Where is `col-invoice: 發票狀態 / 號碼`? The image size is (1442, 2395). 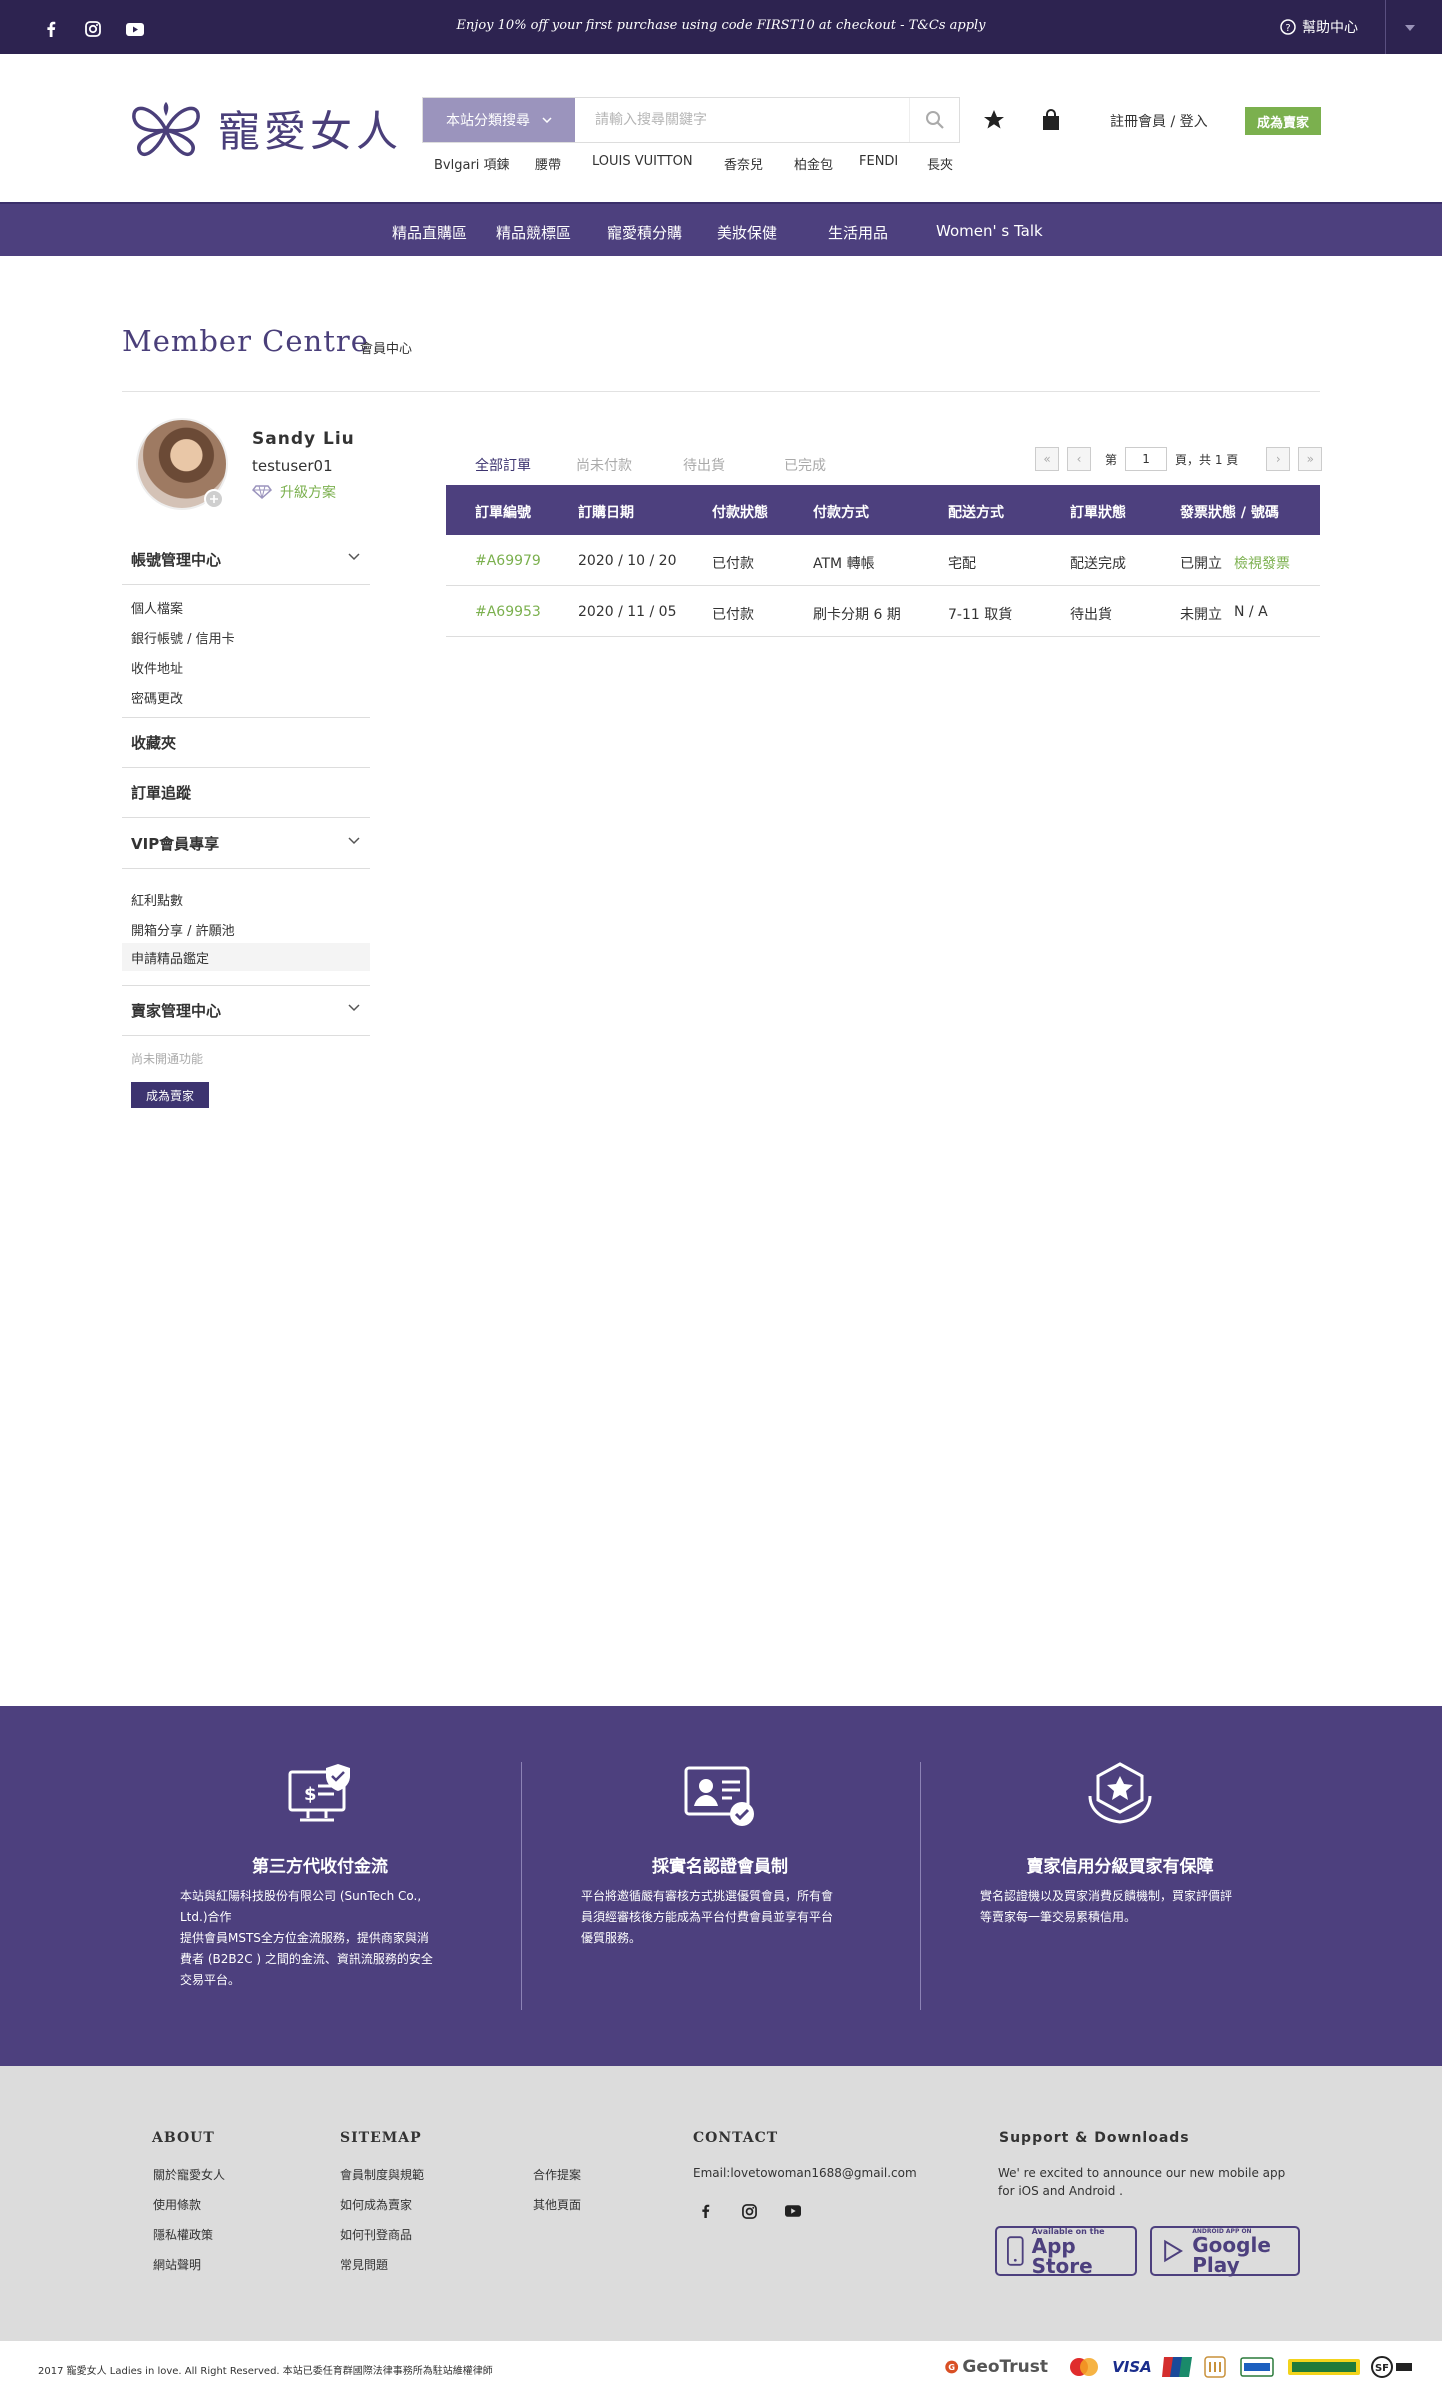
col-invoice: 發票狀態 / 號碼 is located at coordinates (1229, 513).